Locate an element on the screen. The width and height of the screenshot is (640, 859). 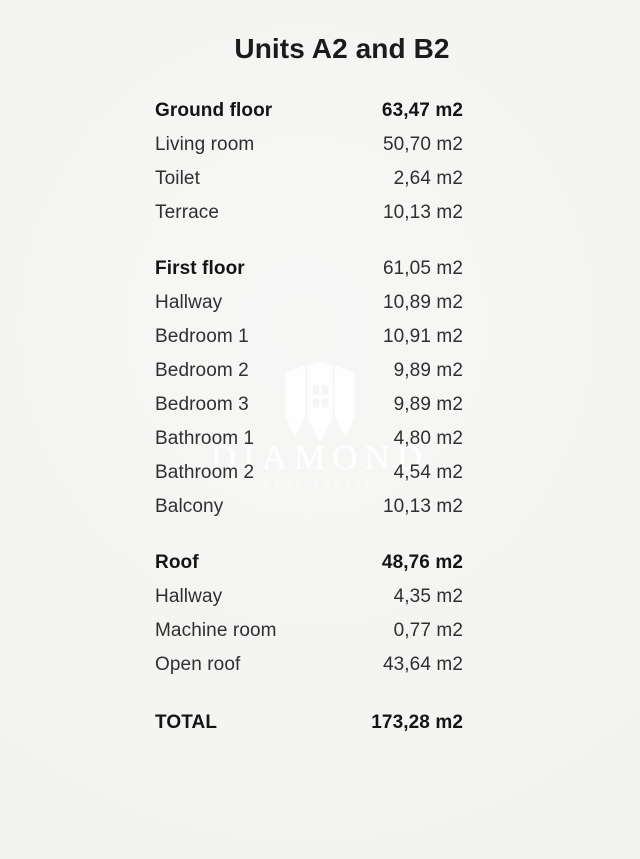
total-spacer is located at coordinates (309, 700).